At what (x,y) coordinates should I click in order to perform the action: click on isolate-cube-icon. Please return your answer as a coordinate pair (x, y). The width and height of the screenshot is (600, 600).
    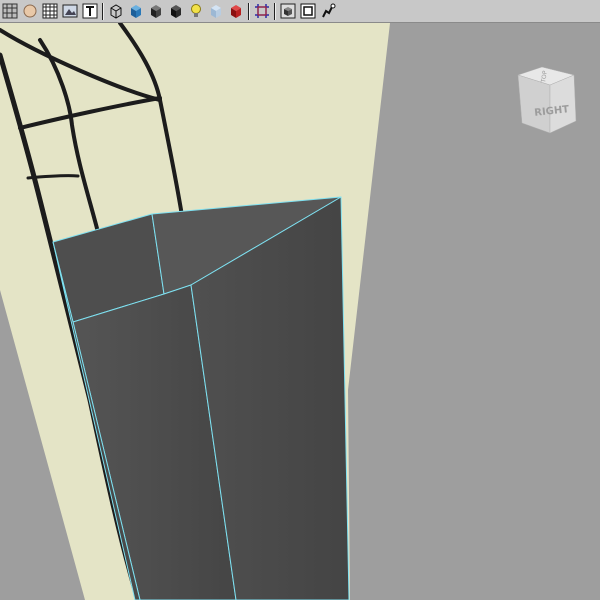
    Looking at the image, I should click on (288, 11).